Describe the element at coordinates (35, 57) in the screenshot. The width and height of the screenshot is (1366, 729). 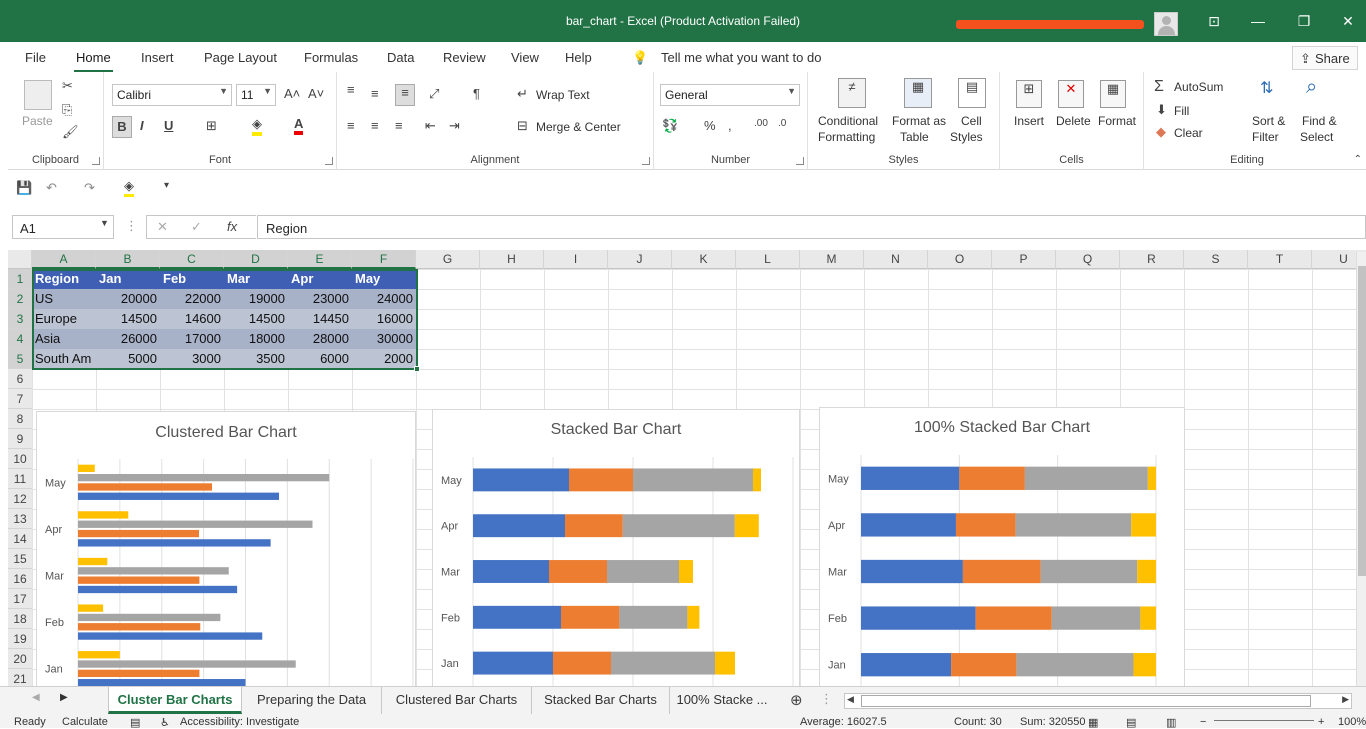
I see `tab-file: File` at that location.